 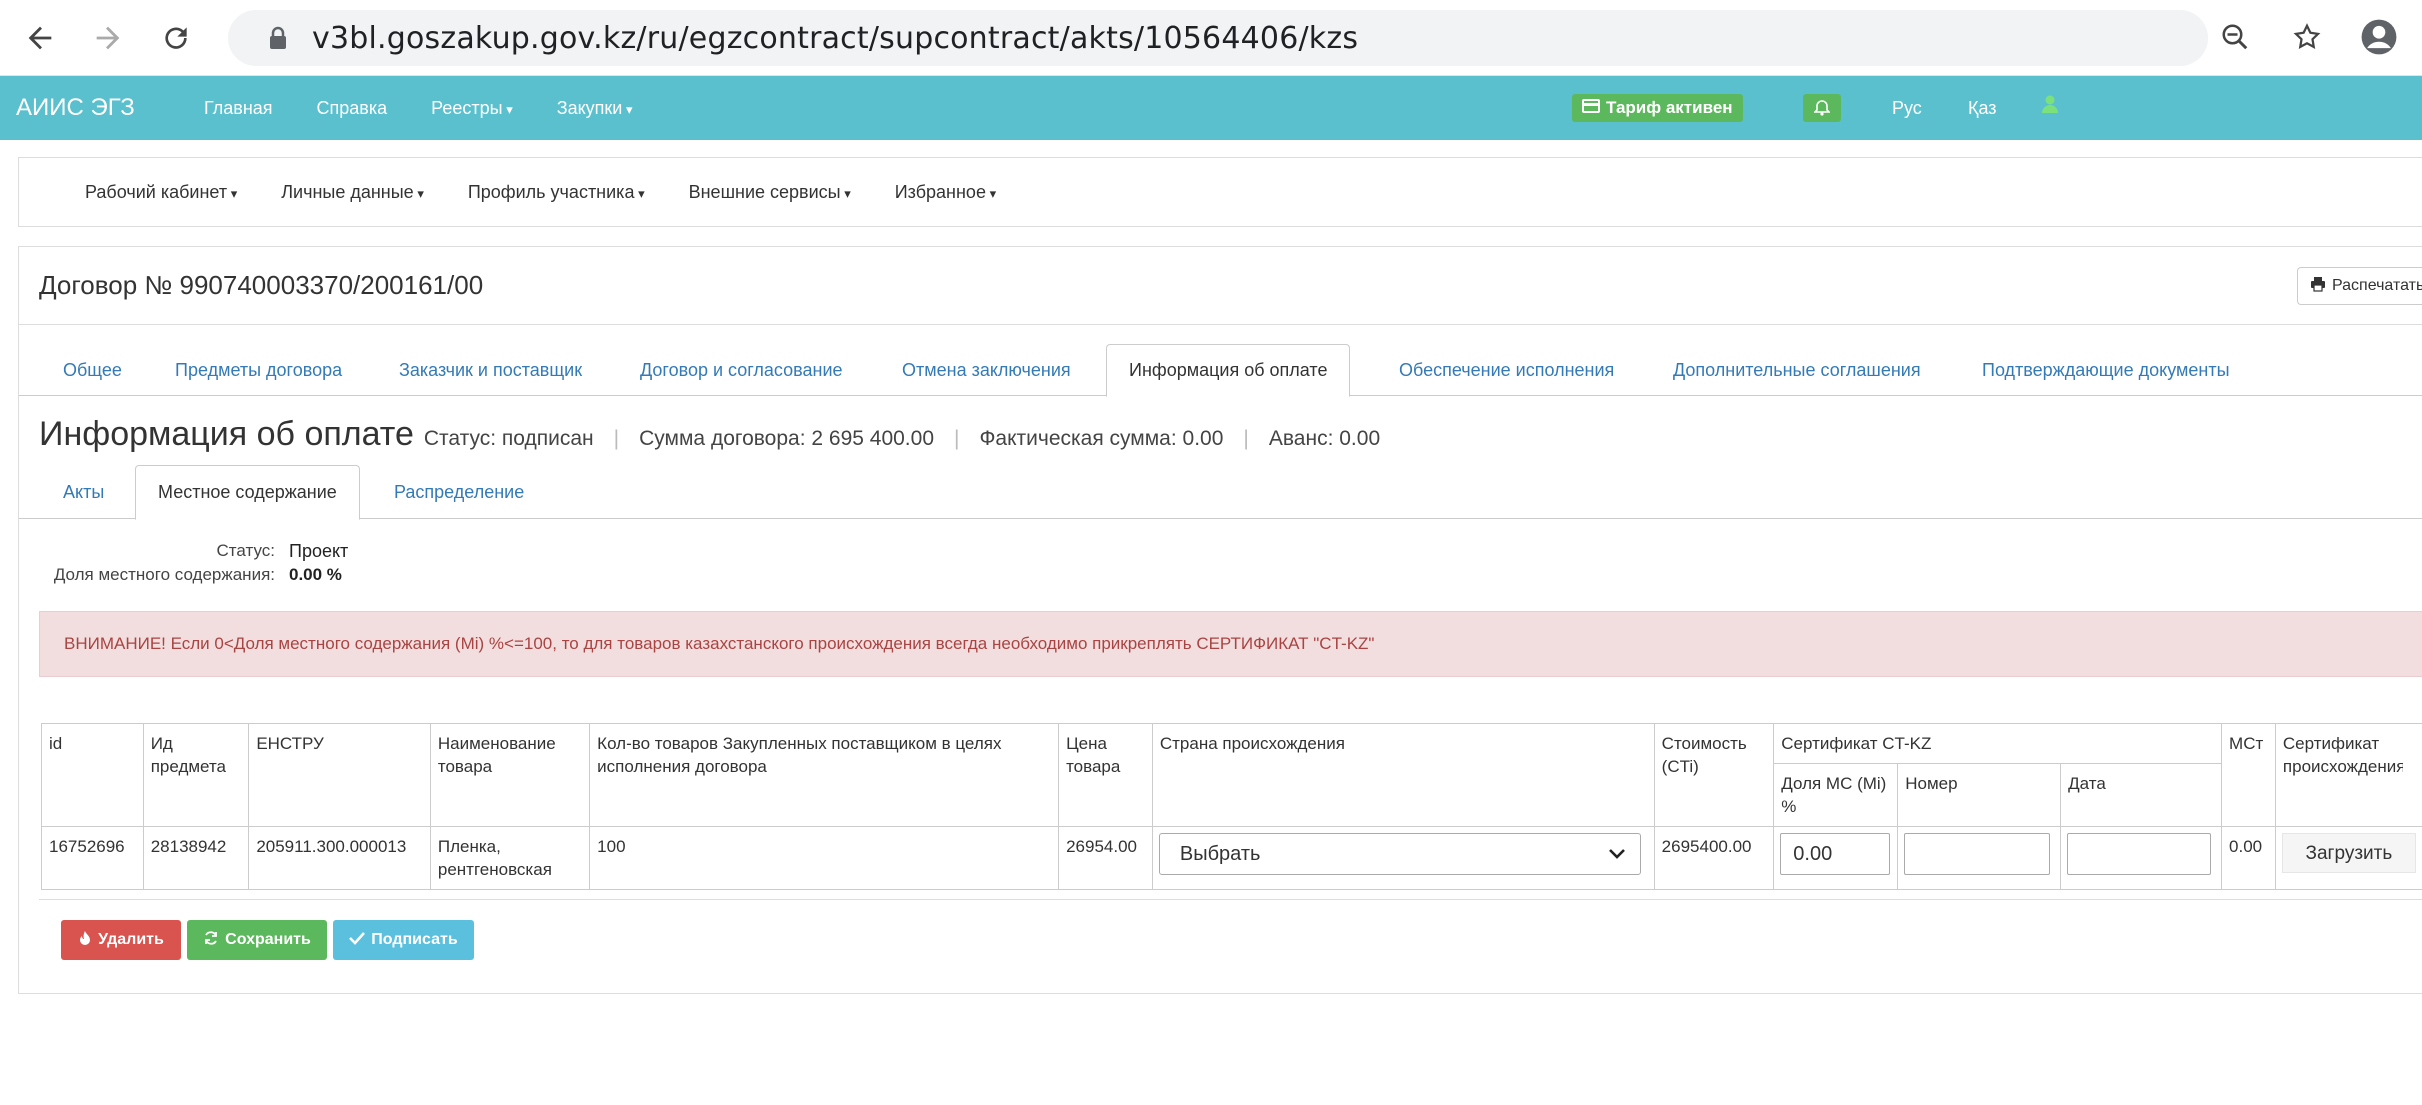 What do you see at coordinates (2050, 107) in the screenshot?
I see `user-icon` at bounding box center [2050, 107].